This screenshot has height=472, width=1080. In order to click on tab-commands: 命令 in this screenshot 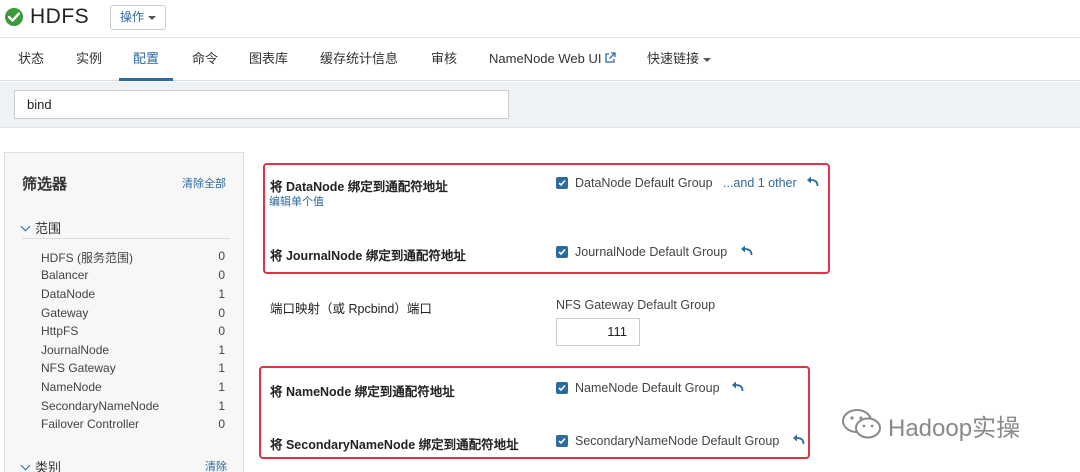, I will do `click(205, 60)`.